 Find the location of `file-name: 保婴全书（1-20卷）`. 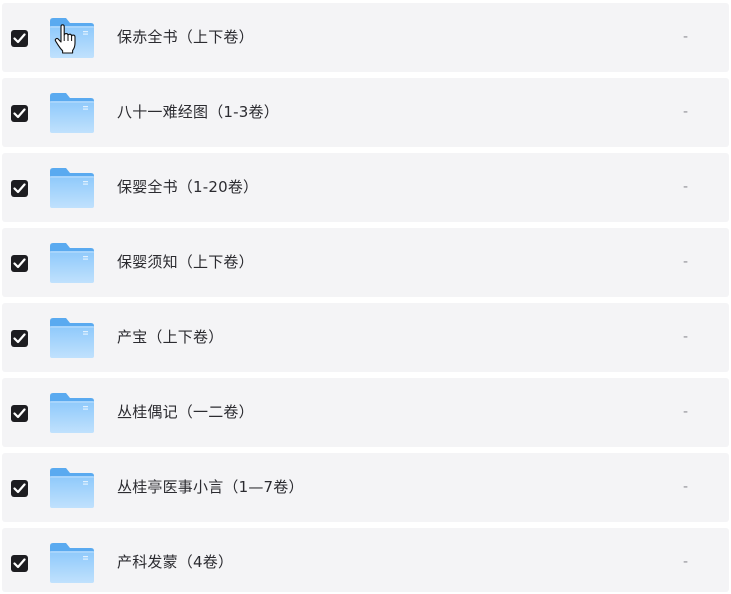

file-name: 保婴全书（1-20卷） is located at coordinates (187, 187).